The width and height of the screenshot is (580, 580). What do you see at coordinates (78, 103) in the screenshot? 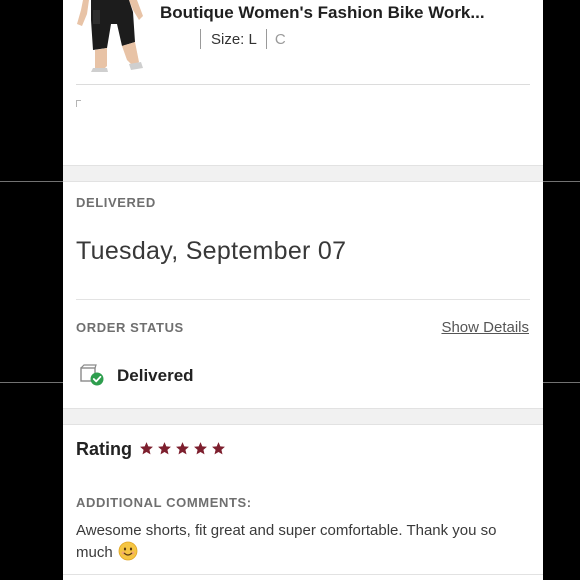
I see `faded-mark-icon` at bounding box center [78, 103].